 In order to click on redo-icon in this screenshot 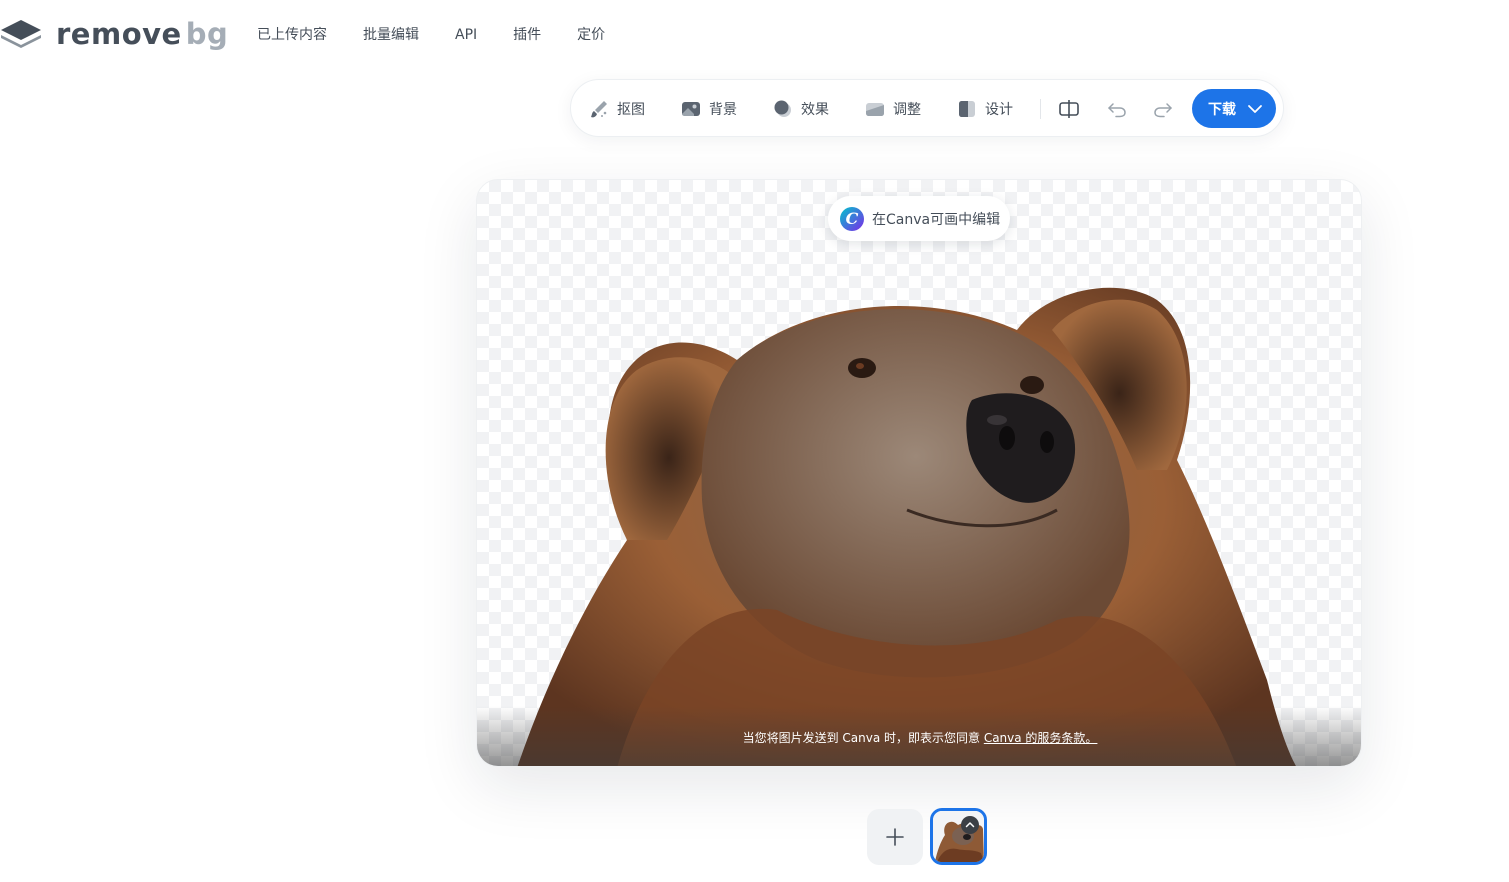, I will do `click(1163, 109)`.